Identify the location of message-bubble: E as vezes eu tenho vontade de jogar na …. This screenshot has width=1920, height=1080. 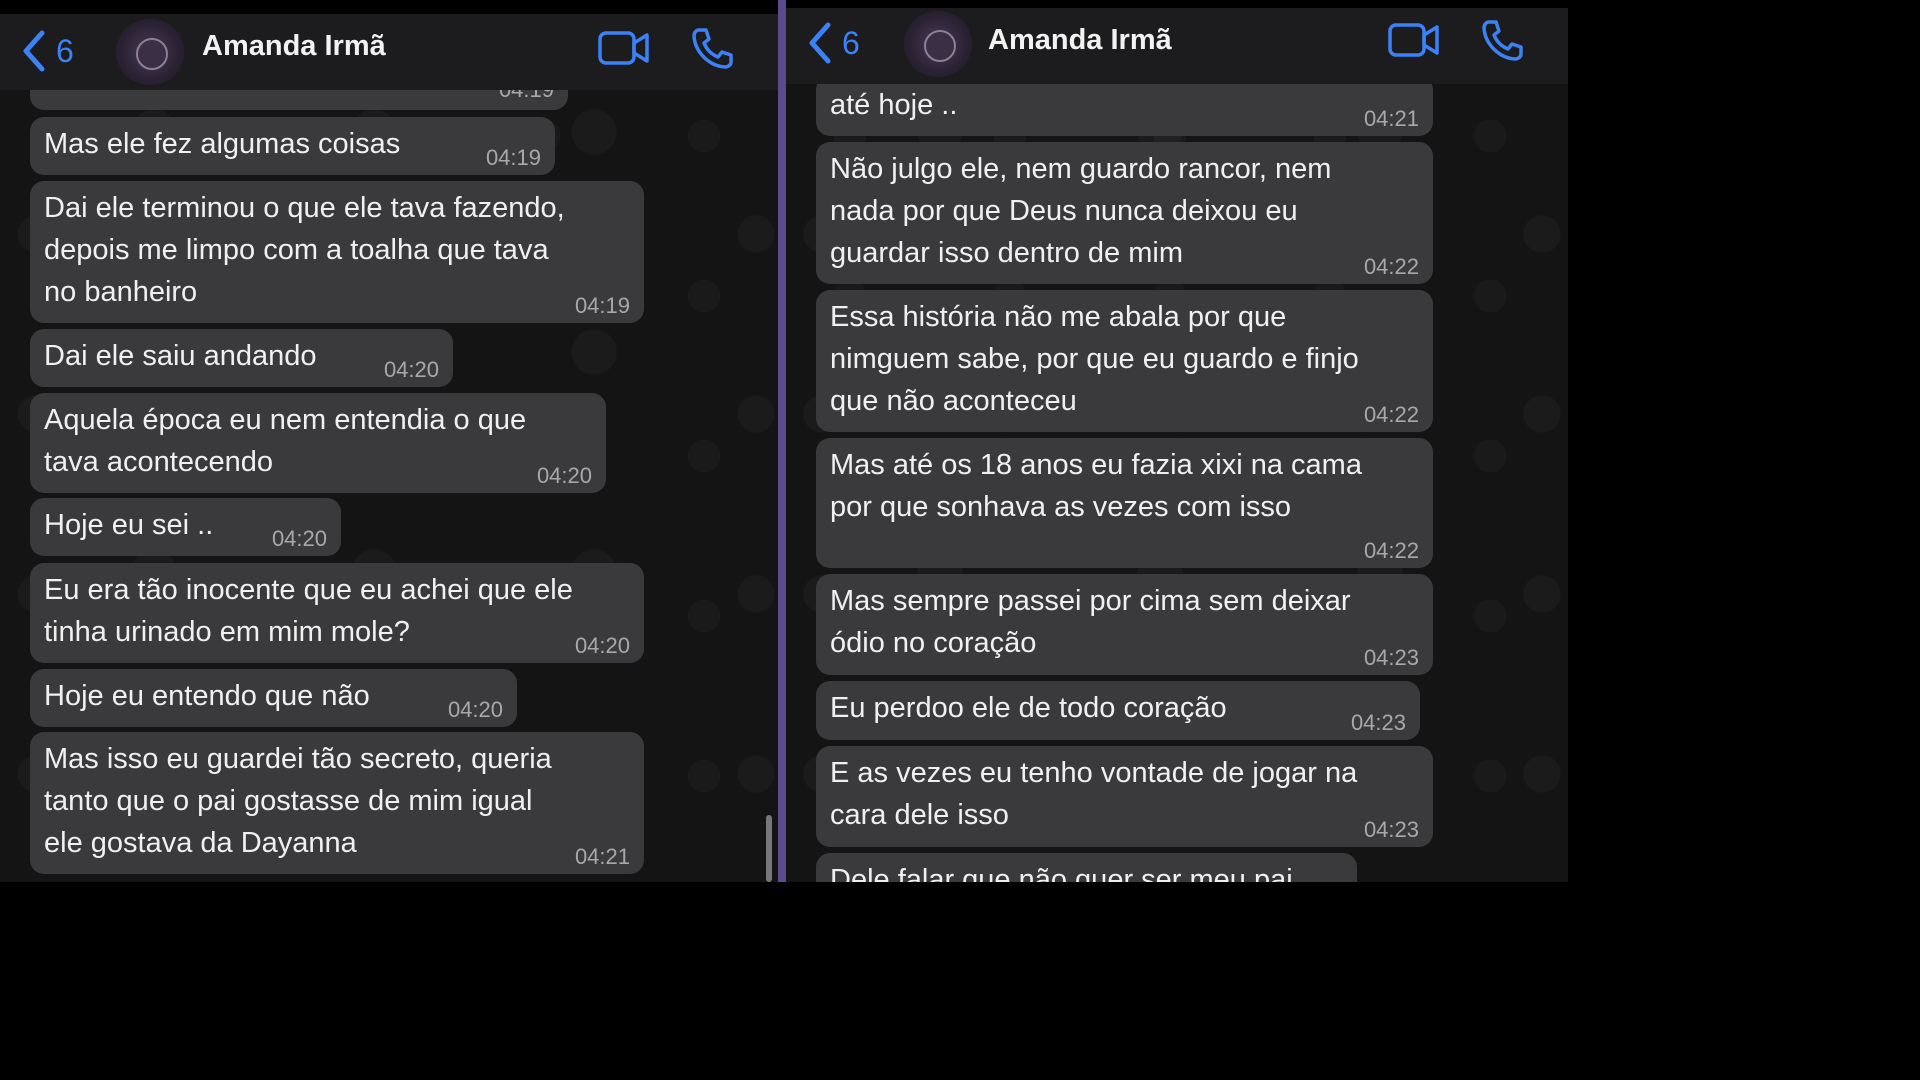
(1124, 796).